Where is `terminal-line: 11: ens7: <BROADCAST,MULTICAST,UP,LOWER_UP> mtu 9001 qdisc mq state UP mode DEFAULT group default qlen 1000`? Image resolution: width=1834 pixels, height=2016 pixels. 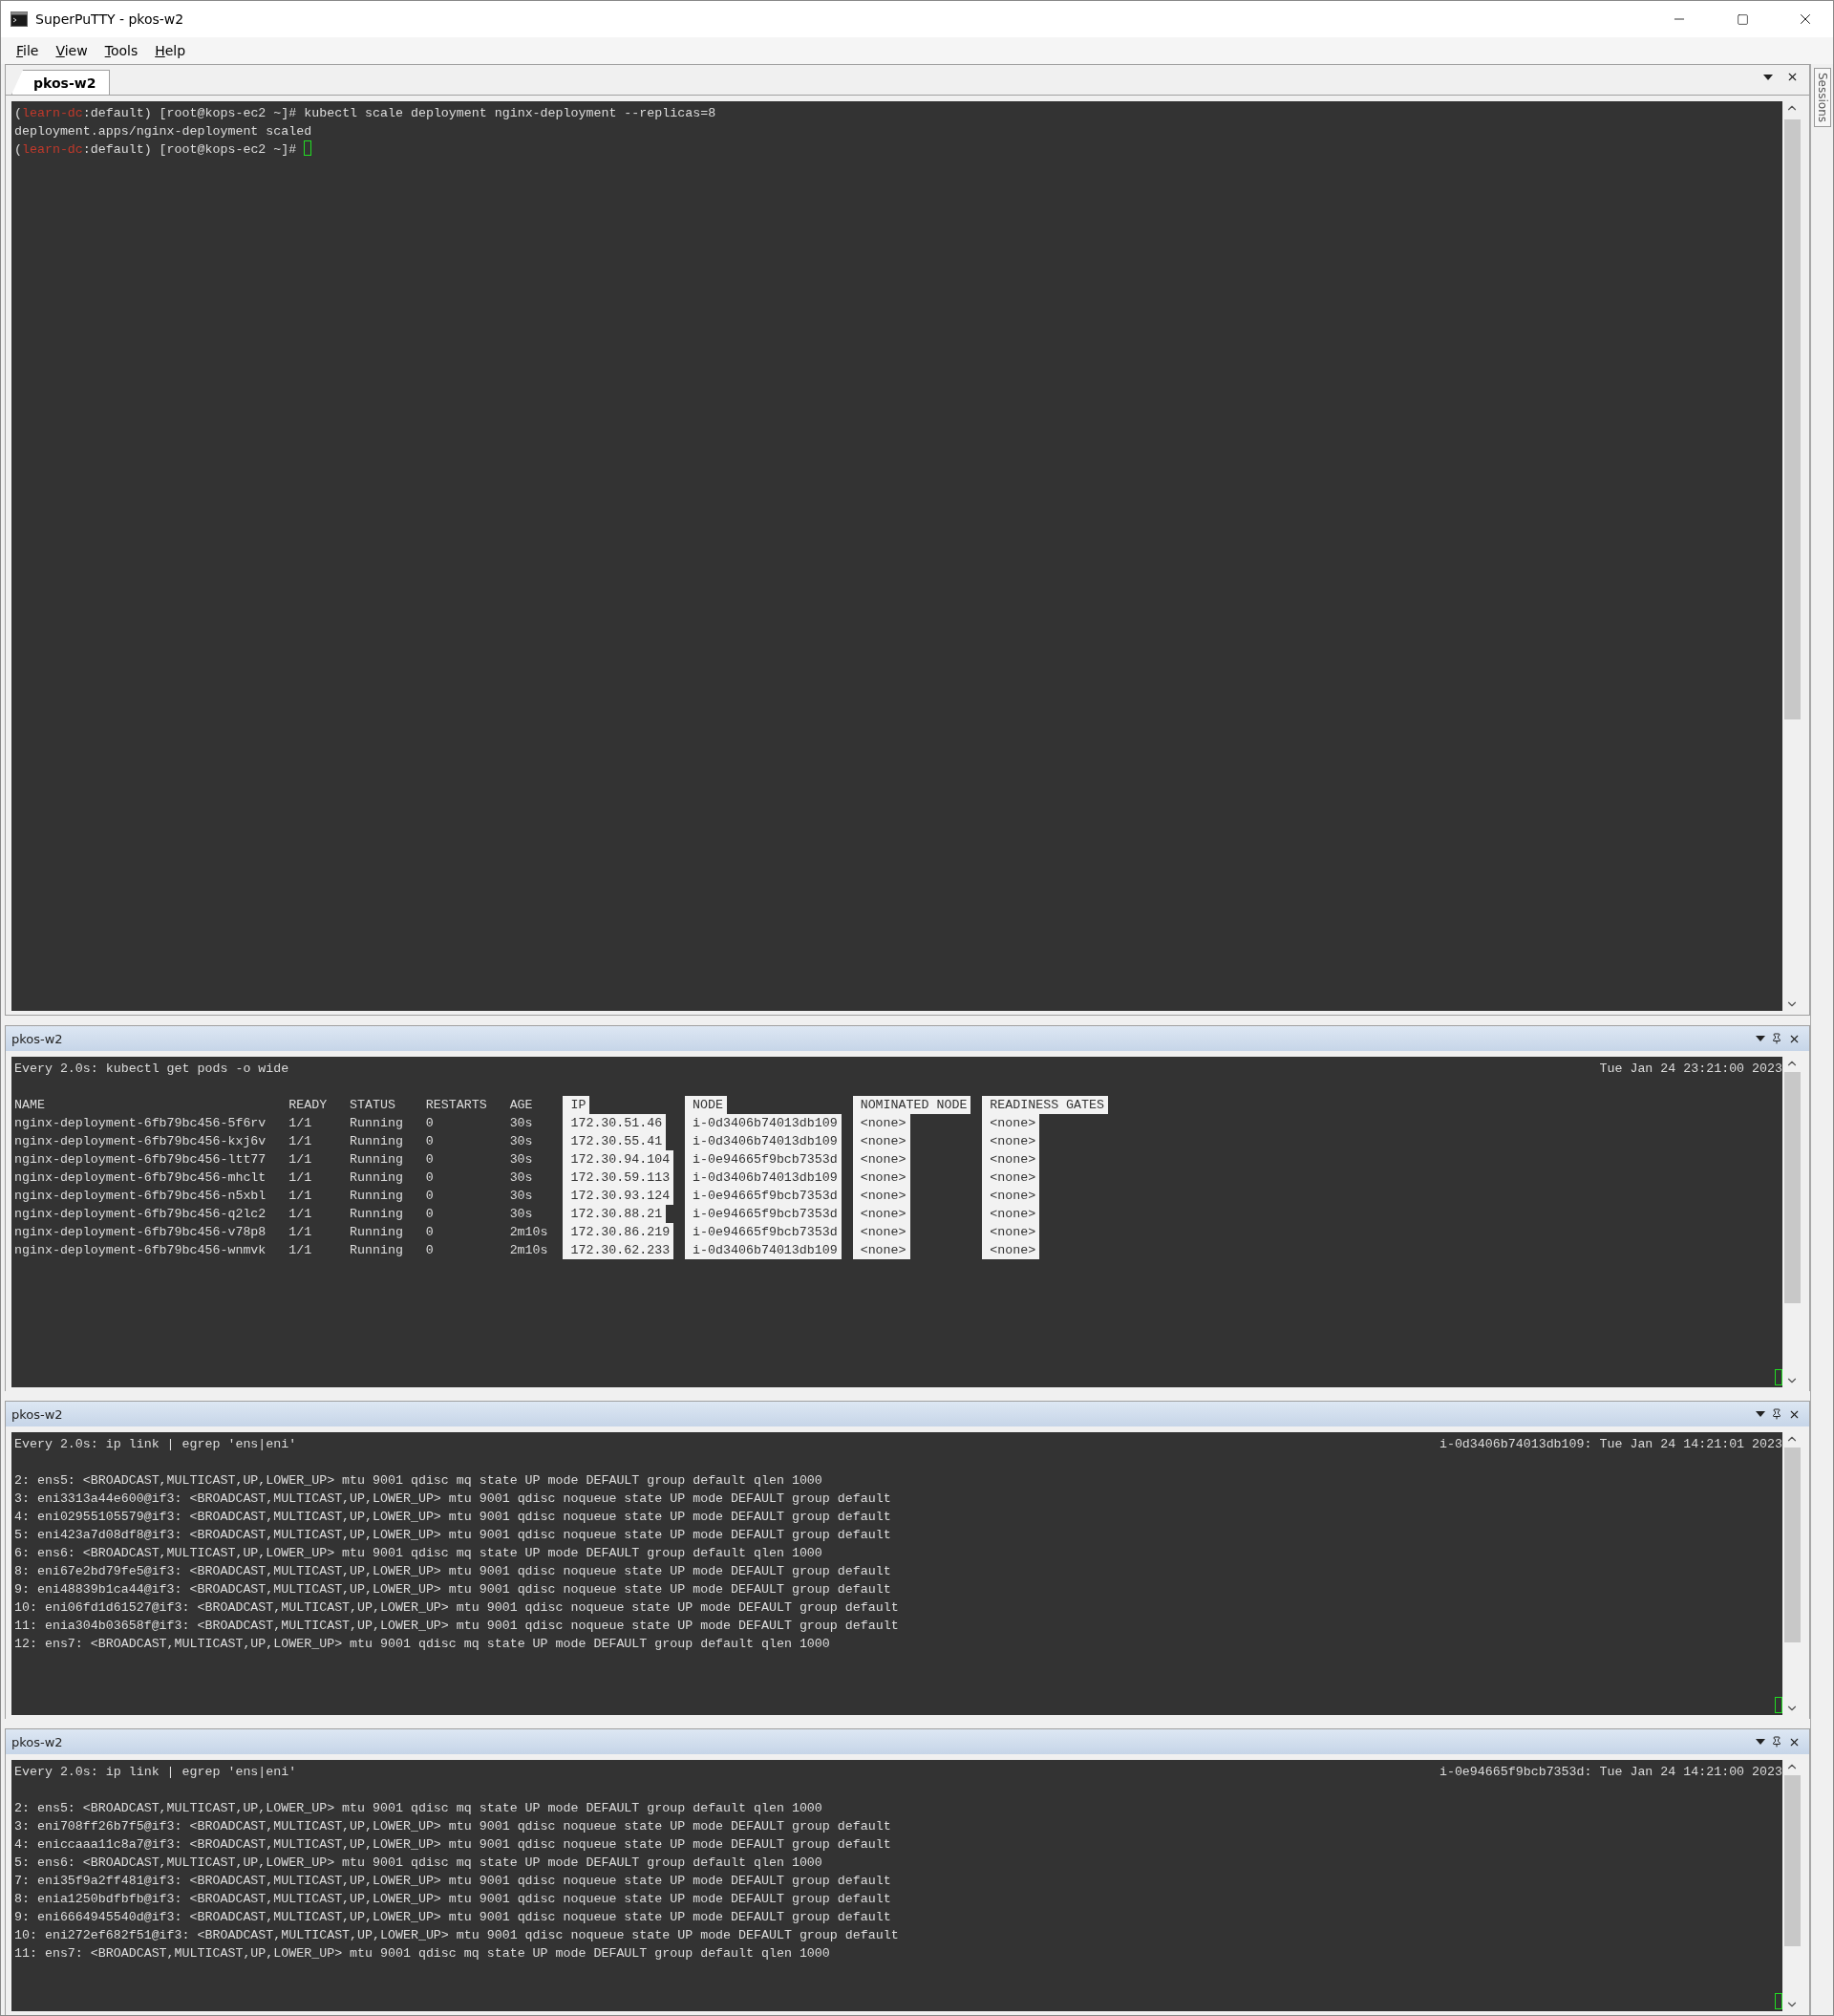
terminal-line: 11: ens7: <BROADCAST,MULTICAST,UP,LOWER_UP> mtu 9001 qdisc mq state UP mode DEFAULT group default qlen 1000 is located at coordinates (422, 1953).